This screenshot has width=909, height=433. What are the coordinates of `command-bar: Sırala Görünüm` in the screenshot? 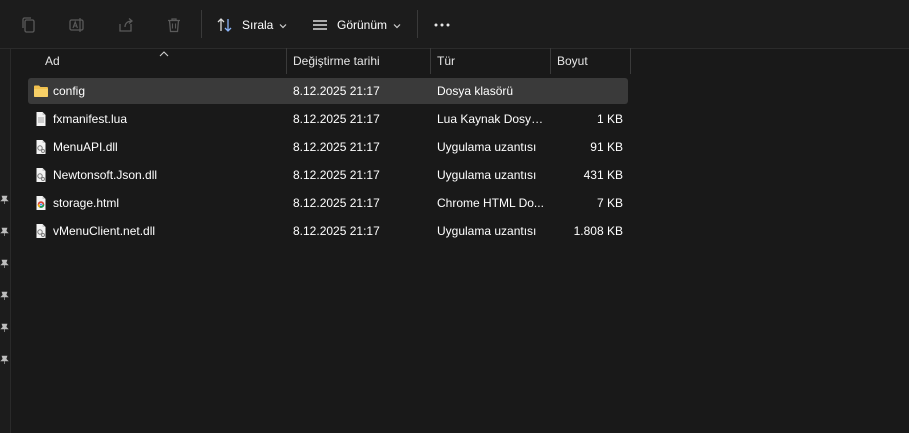 It's located at (454, 24).